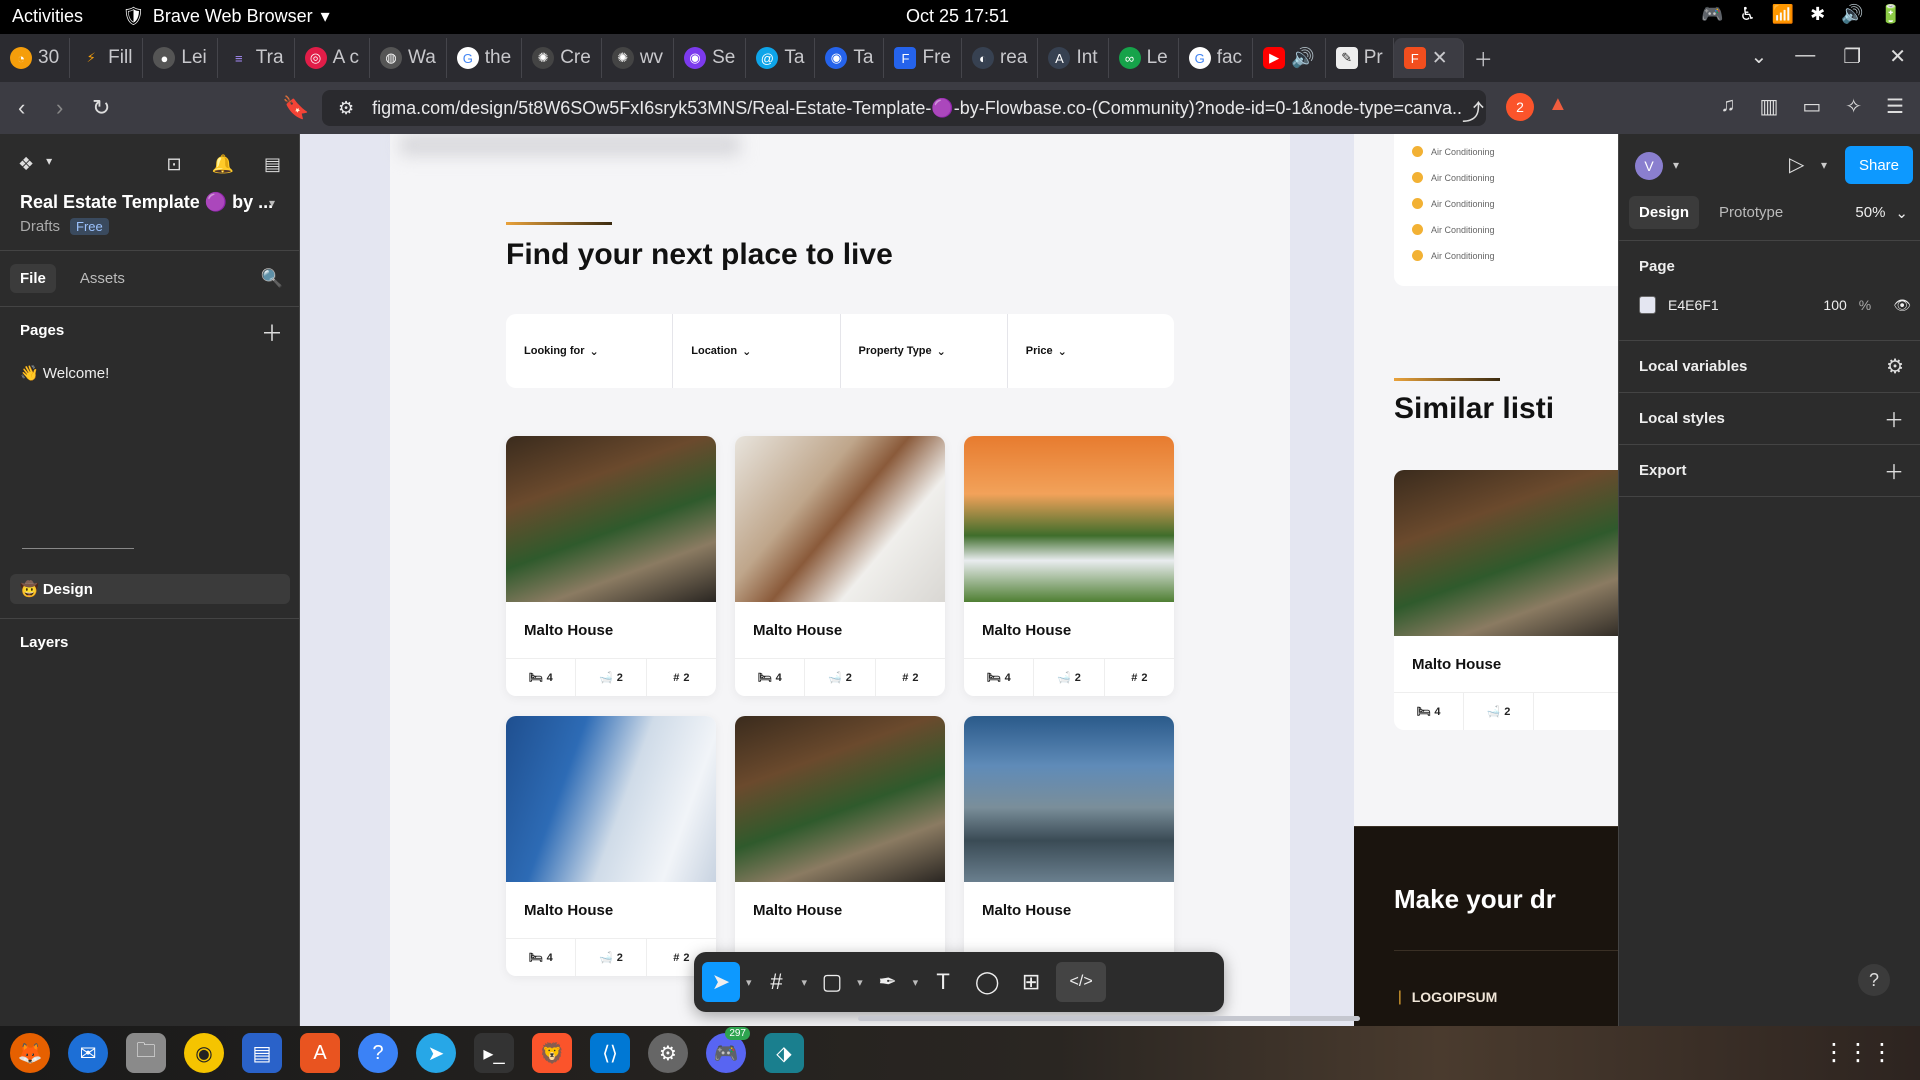 This screenshot has height=1080, width=1920. Describe the element at coordinates (1852, 56) in the screenshot. I see `maximize-icon: ❐` at that location.